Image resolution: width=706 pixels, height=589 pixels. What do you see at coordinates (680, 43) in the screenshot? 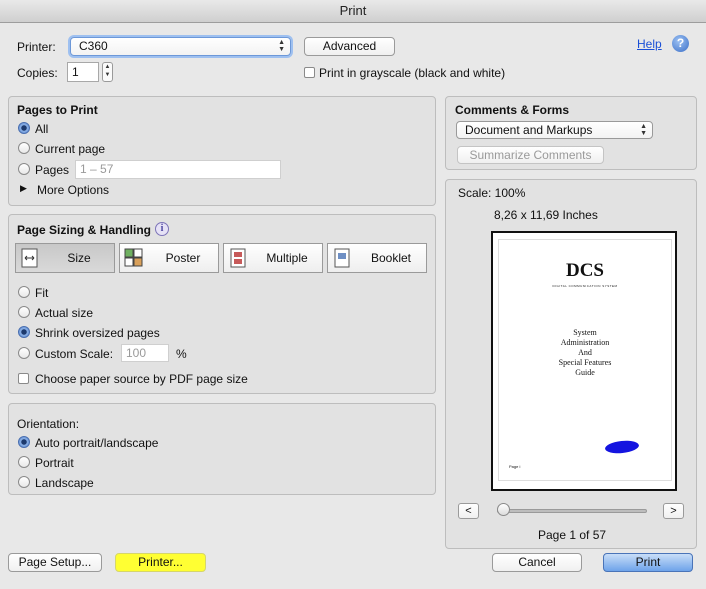
I see `help-icon: ?` at bounding box center [680, 43].